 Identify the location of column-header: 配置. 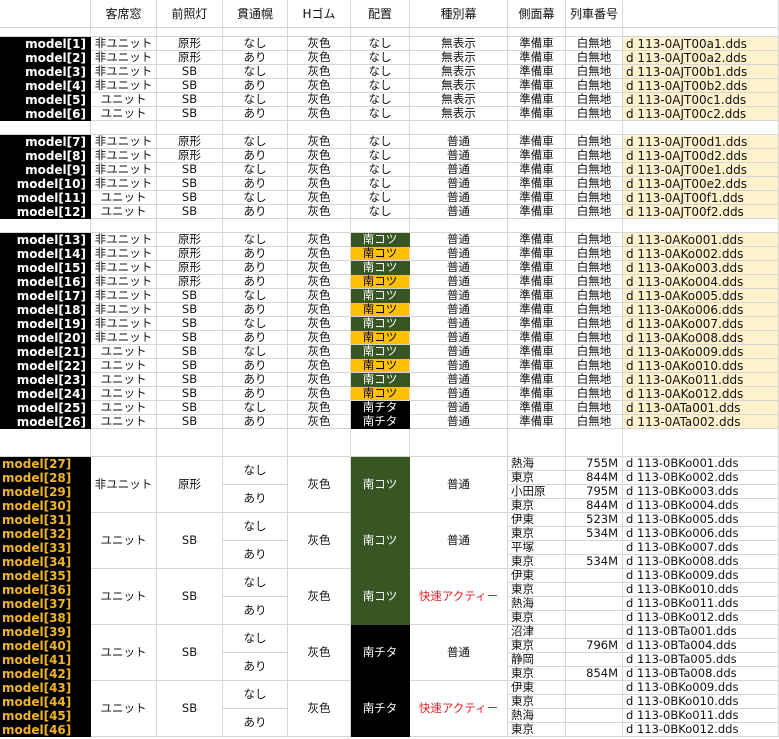
(380, 14).